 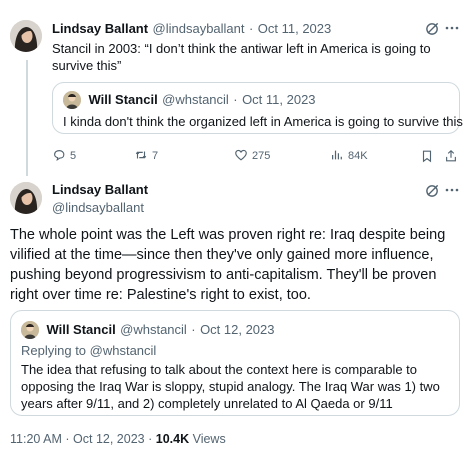 I want to click on thread-line, so click(x=27, y=118).